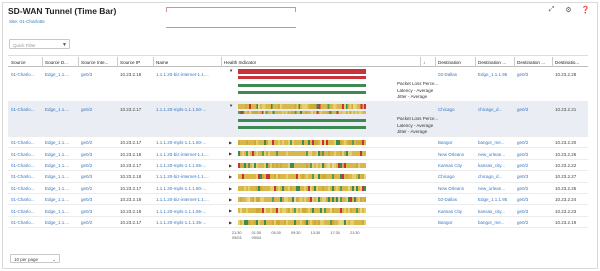 Image resolution: width=600 pixels, height=271 pixels. Describe the element at coordinates (28, 62) in the screenshot. I see `column-header: Source` at that location.